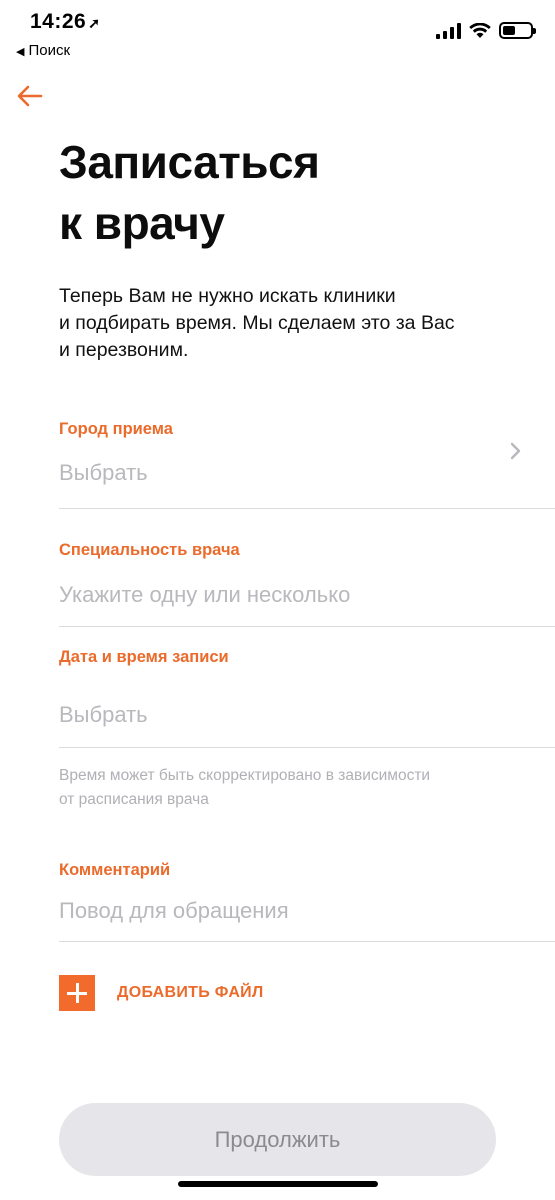 The image size is (555, 1200). I want to click on datetime-label: Дата и время записи, so click(144, 657).